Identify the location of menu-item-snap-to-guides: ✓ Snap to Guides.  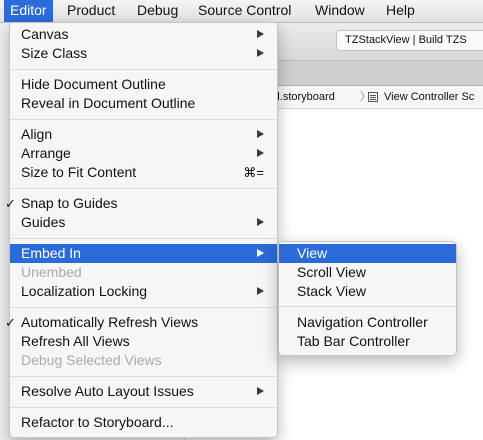
(141, 203).